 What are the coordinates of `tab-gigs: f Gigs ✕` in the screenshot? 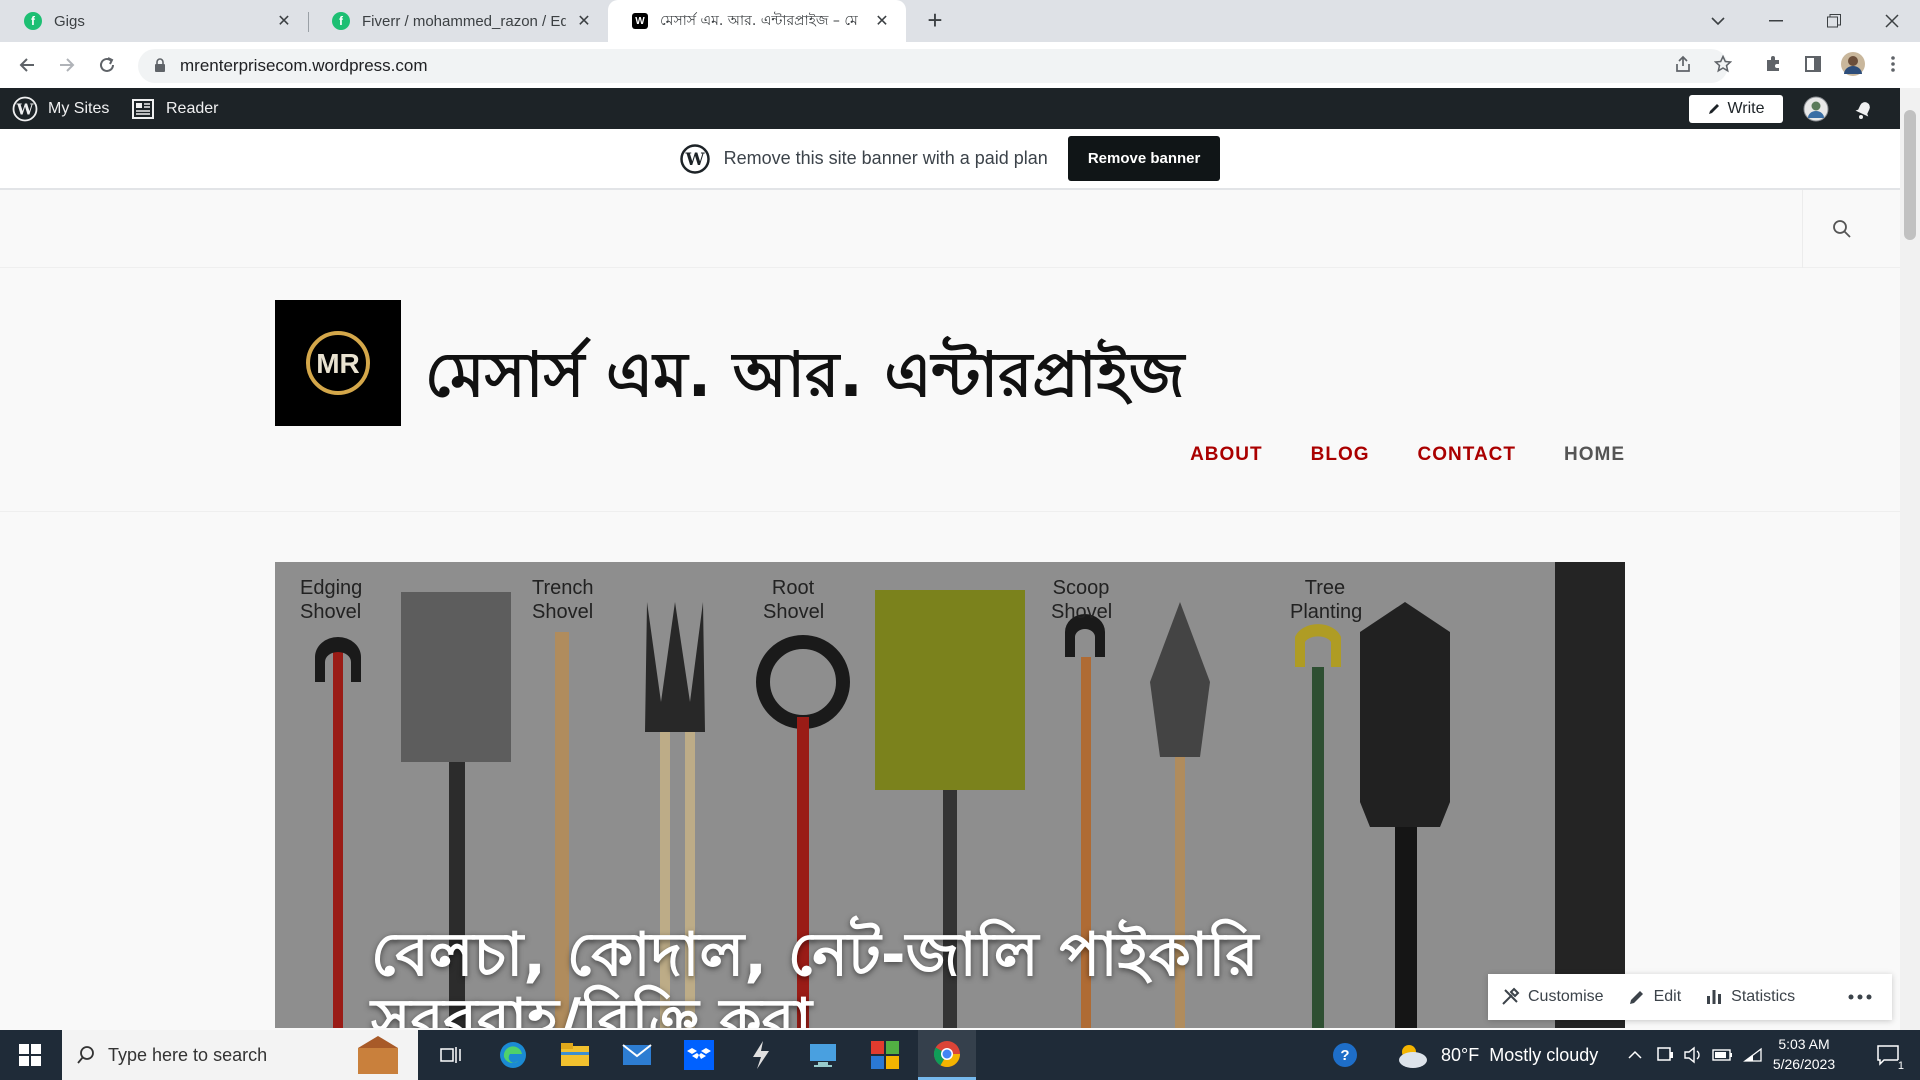 It's located at (154, 21).